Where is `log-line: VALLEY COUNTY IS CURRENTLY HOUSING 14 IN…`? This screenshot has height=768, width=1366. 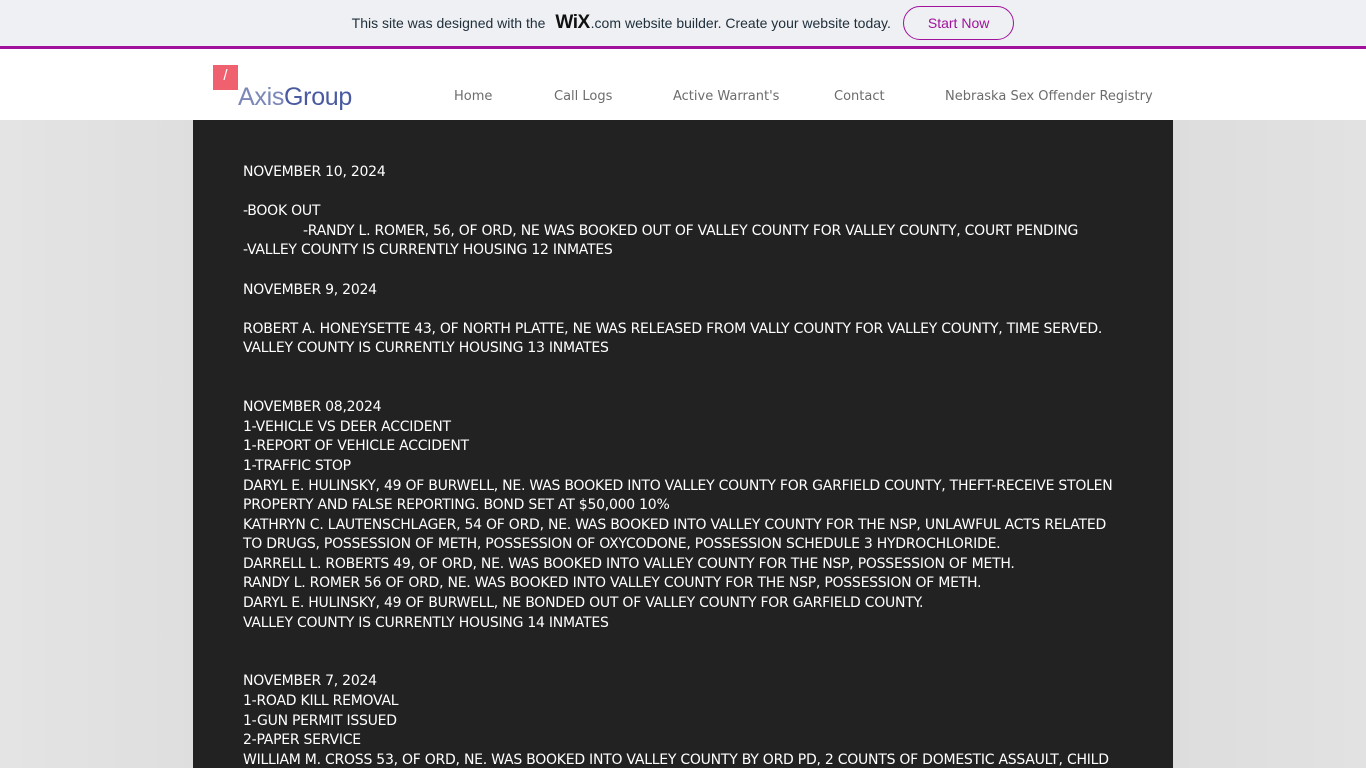 log-line: VALLEY COUNTY IS CURRENTLY HOUSING 14 IN… is located at coordinates (426, 622).